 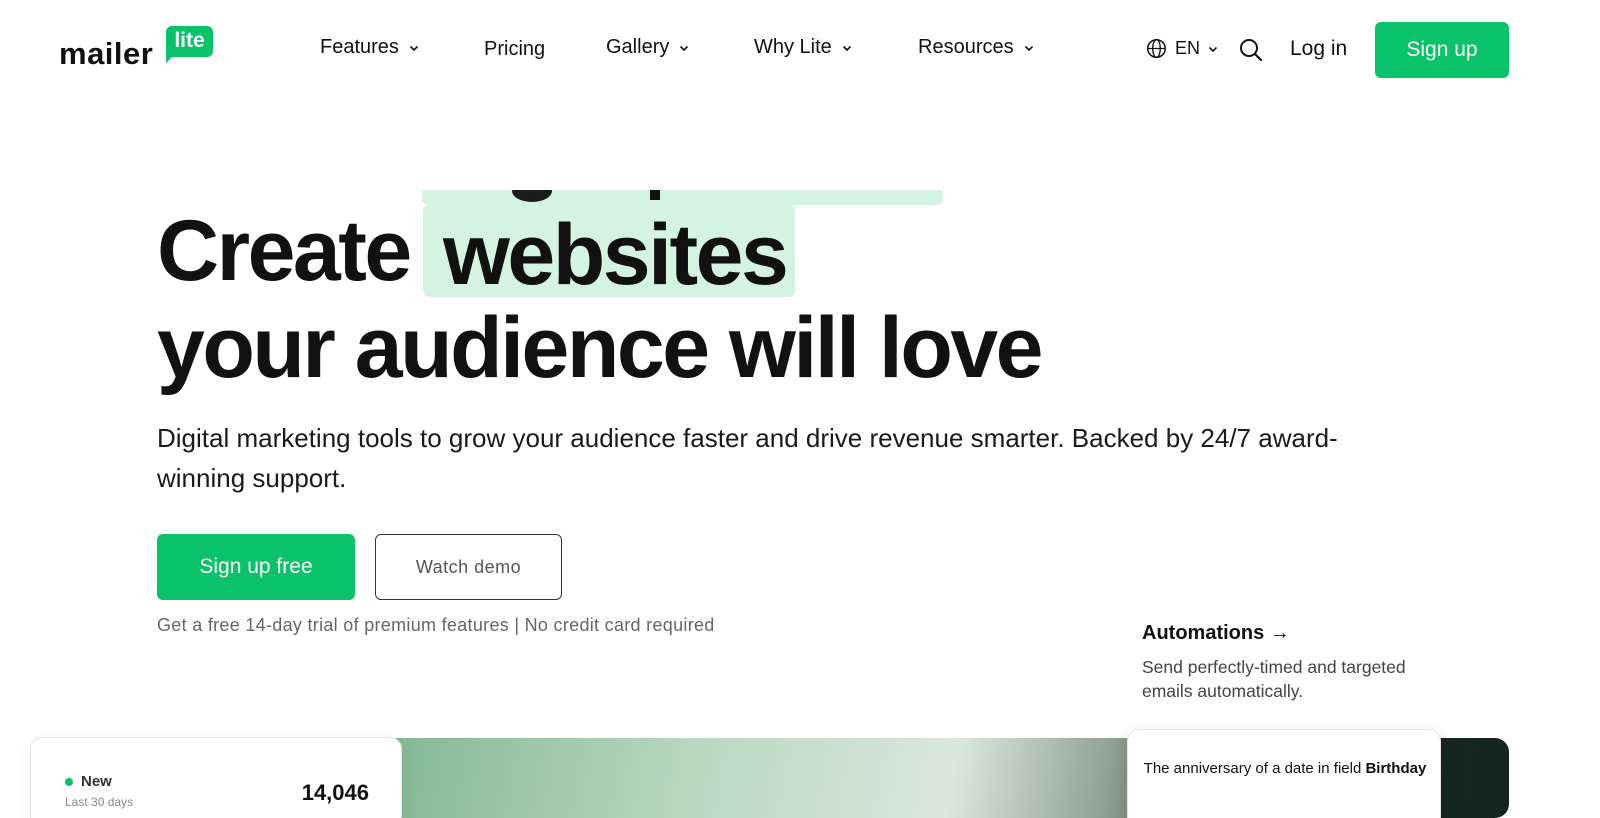 What do you see at coordinates (1188, 48) in the screenshot?
I see `language-label: EN` at bounding box center [1188, 48].